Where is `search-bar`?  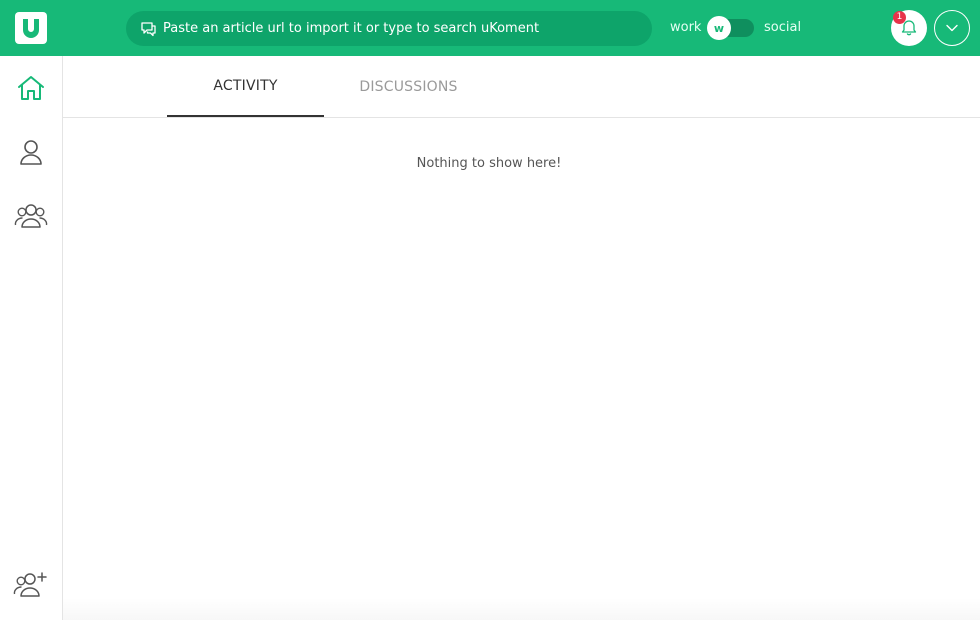
search-bar is located at coordinates (389, 28).